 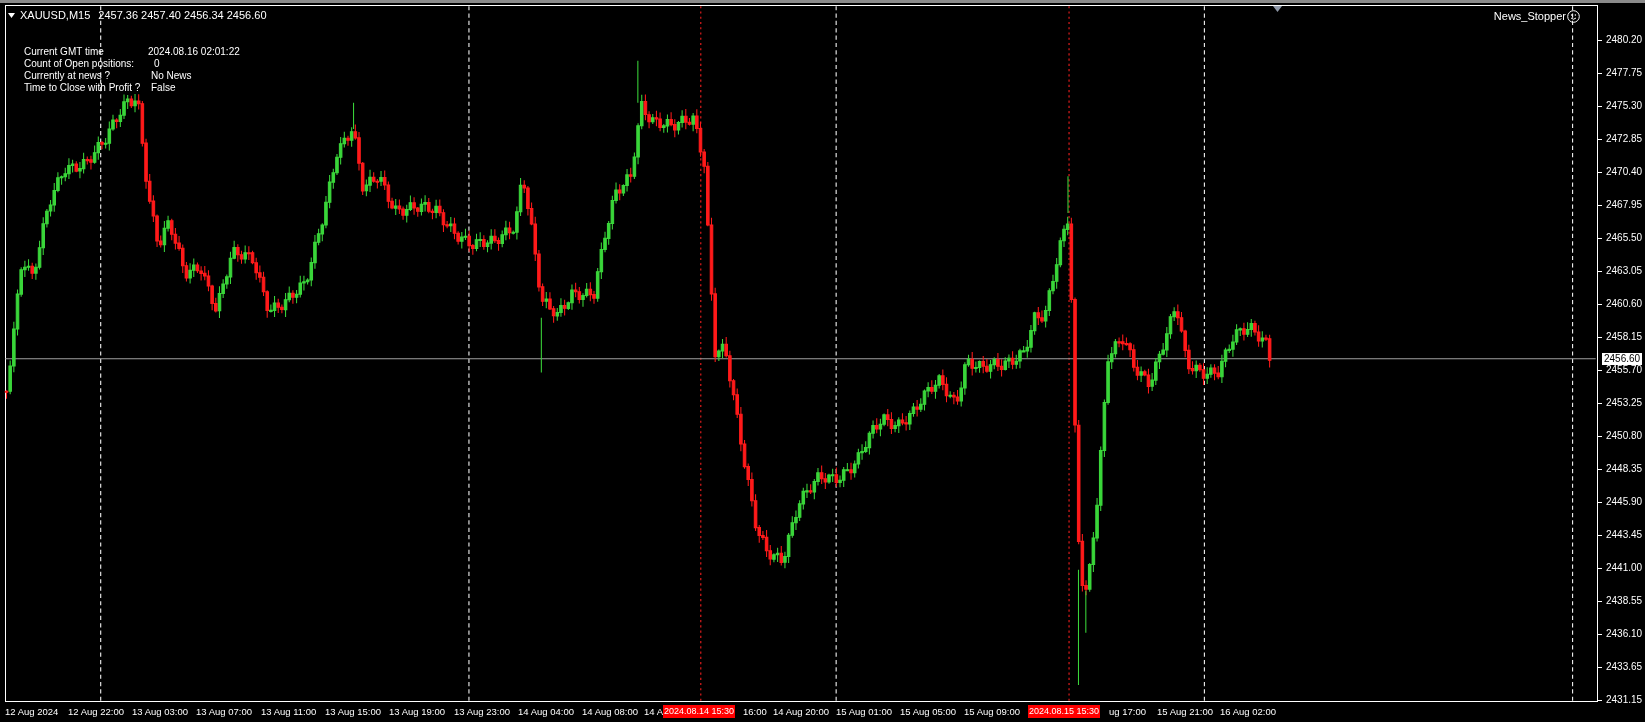 What do you see at coordinates (1624, 106) in the screenshot?
I see `price-axis-label: 2475.30` at bounding box center [1624, 106].